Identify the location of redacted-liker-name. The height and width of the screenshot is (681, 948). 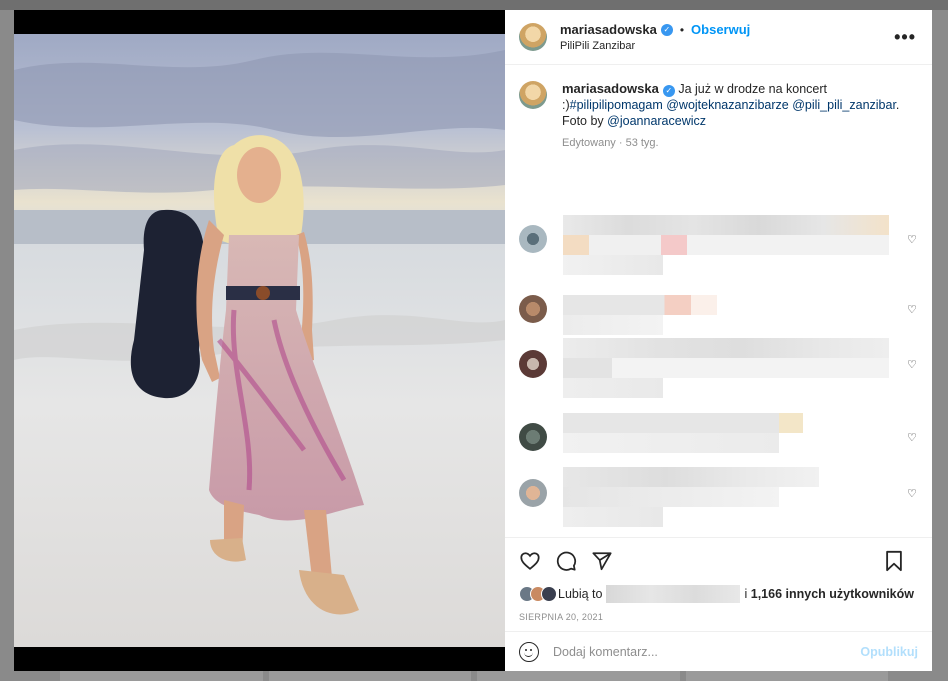
(673, 594).